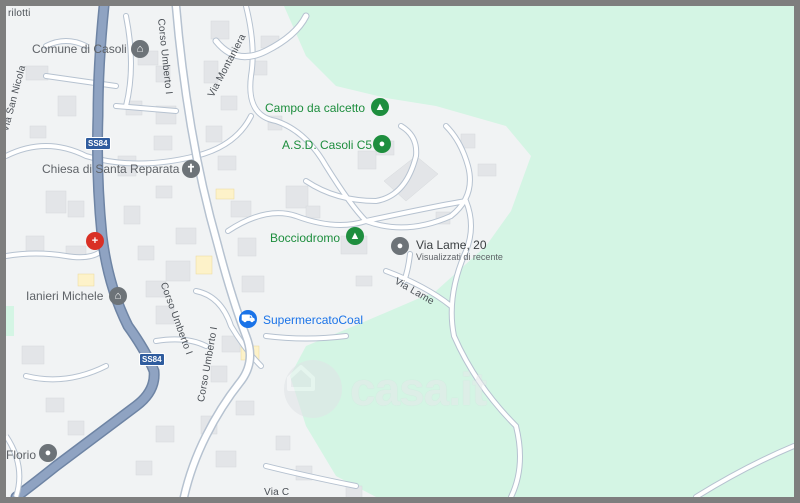 The width and height of the screenshot is (800, 503). What do you see at coordinates (79, 49) in the screenshot?
I see `poi-label: Comune di Casoli` at bounding box center [79, 49].